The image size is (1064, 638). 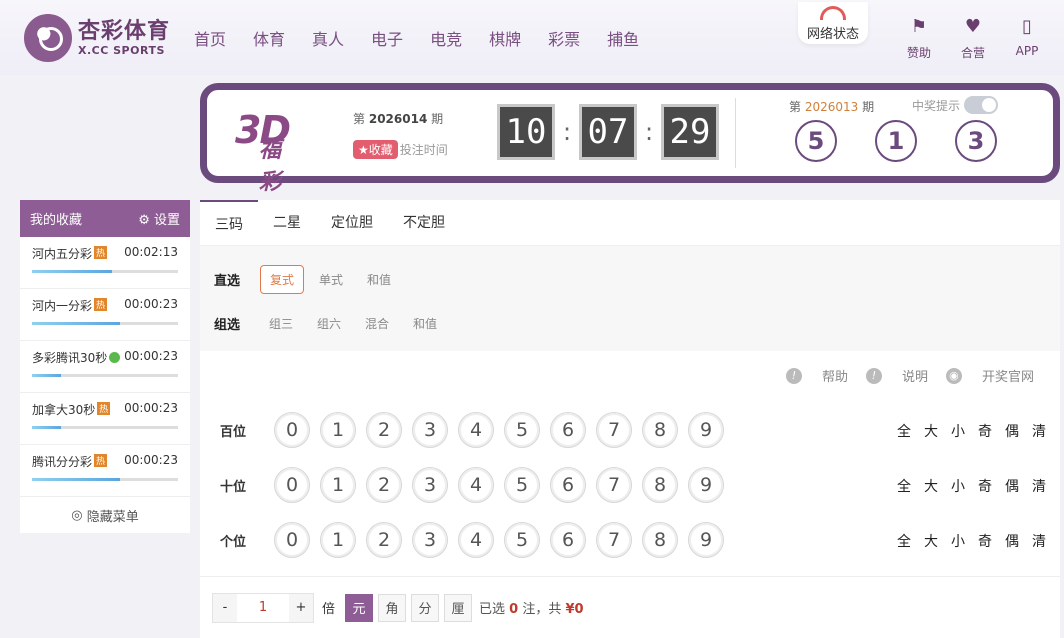 I want to click on tab-two-star: 二星, so click(x=287, y=222).